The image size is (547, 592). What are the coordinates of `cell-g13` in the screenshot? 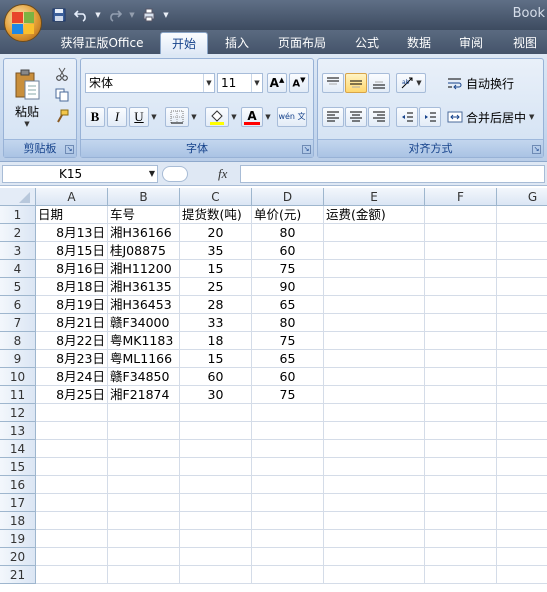 It's located at (522, 431).